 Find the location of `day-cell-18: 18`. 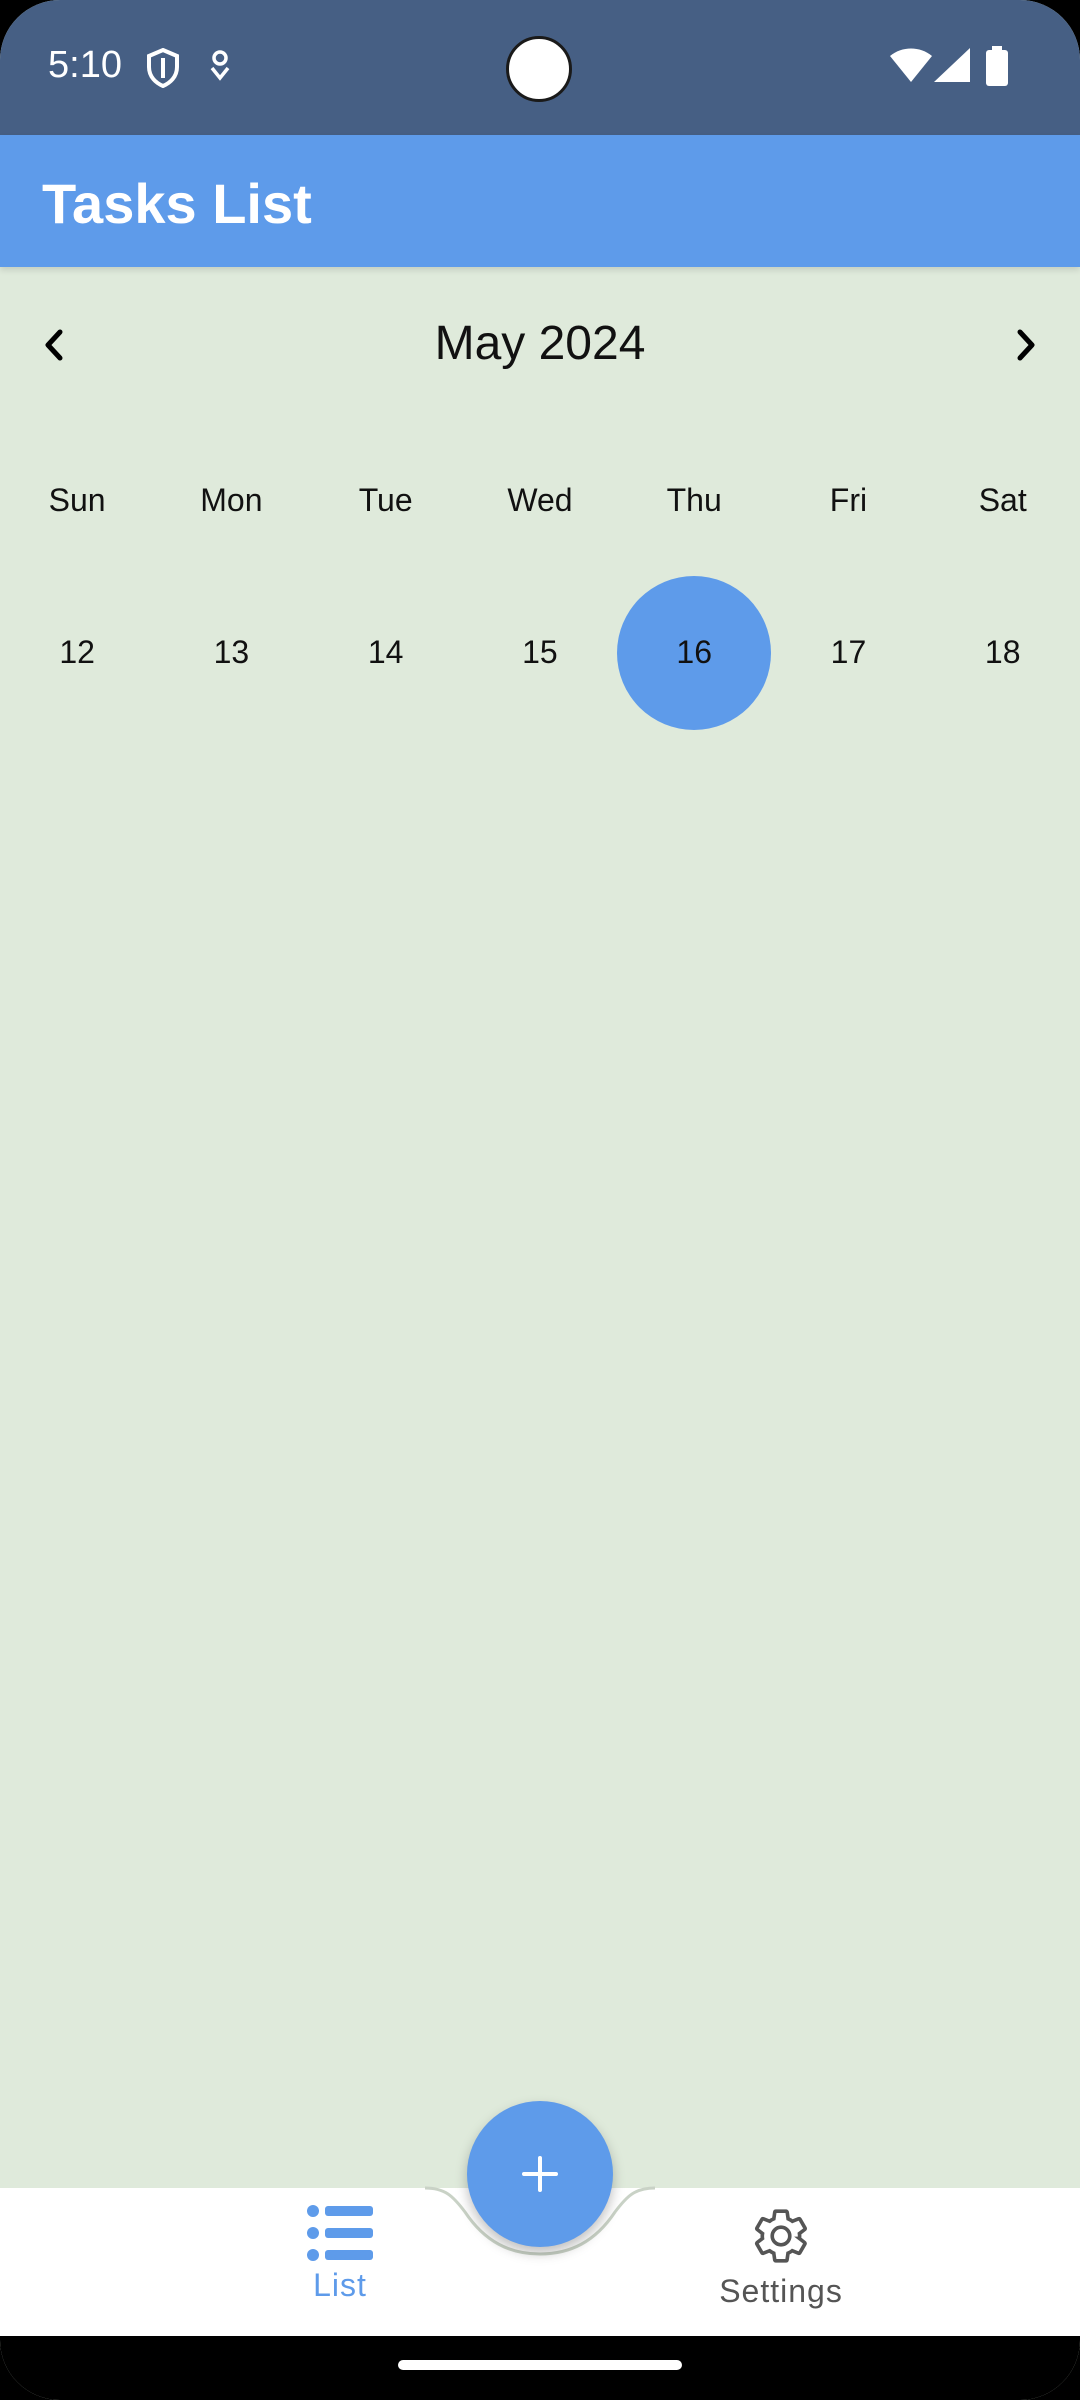

day-cell-18: 18 is located at coordinates (1003, 652).